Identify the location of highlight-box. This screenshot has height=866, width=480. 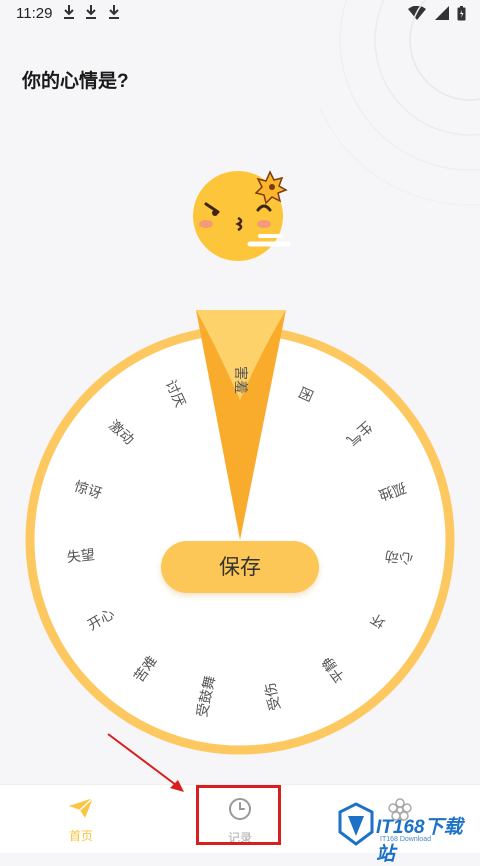
(238, 815).